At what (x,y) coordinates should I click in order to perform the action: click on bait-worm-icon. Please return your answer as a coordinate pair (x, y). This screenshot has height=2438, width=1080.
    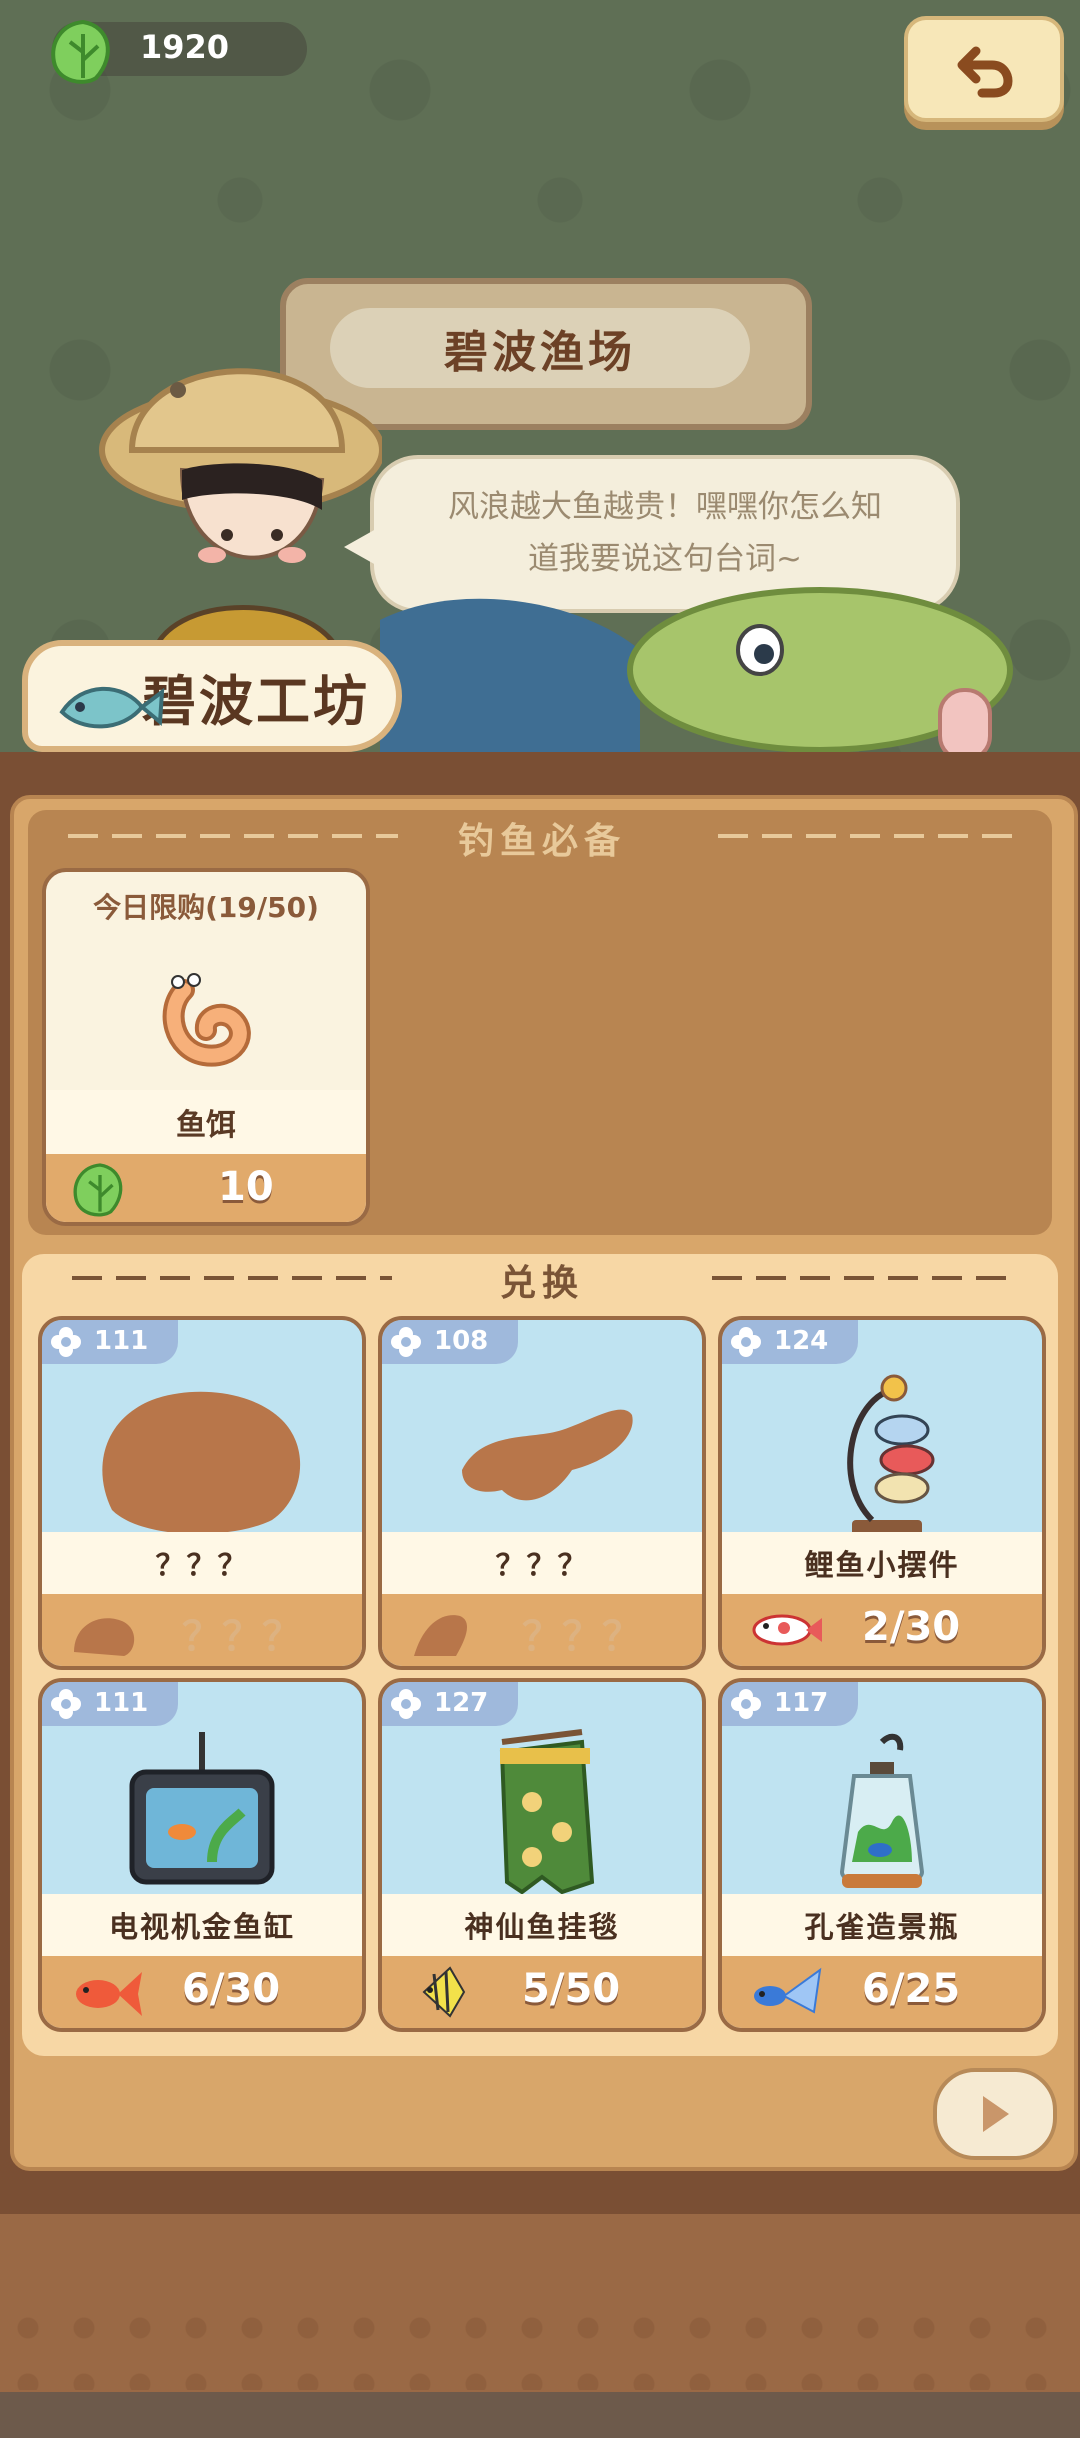
    Looking at the image, I should click on (206, 1020).